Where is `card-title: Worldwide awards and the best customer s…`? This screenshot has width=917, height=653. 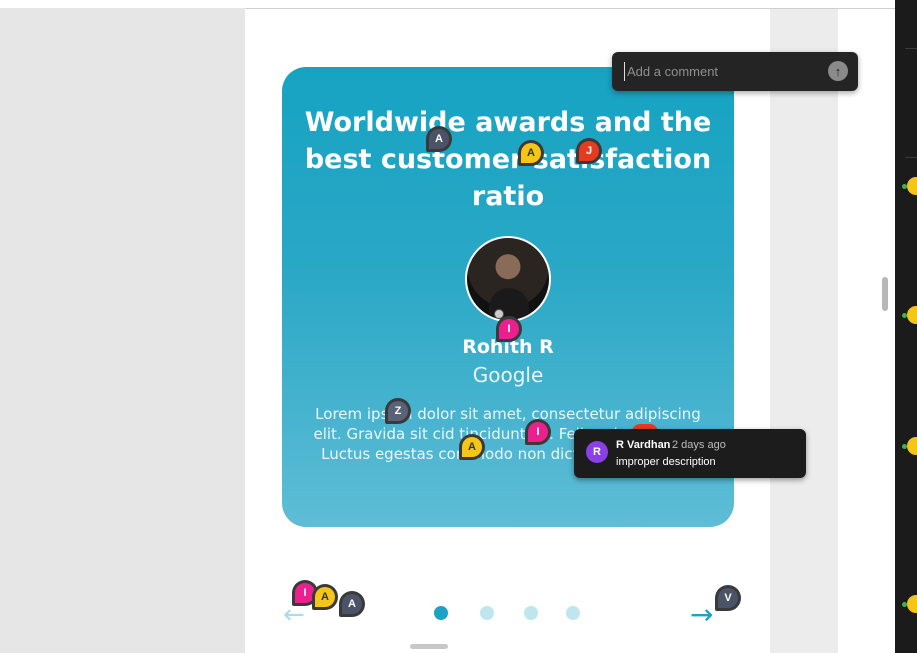
card-title: Worldwide awards and the best customer s… is located at coordinates (508, 159).